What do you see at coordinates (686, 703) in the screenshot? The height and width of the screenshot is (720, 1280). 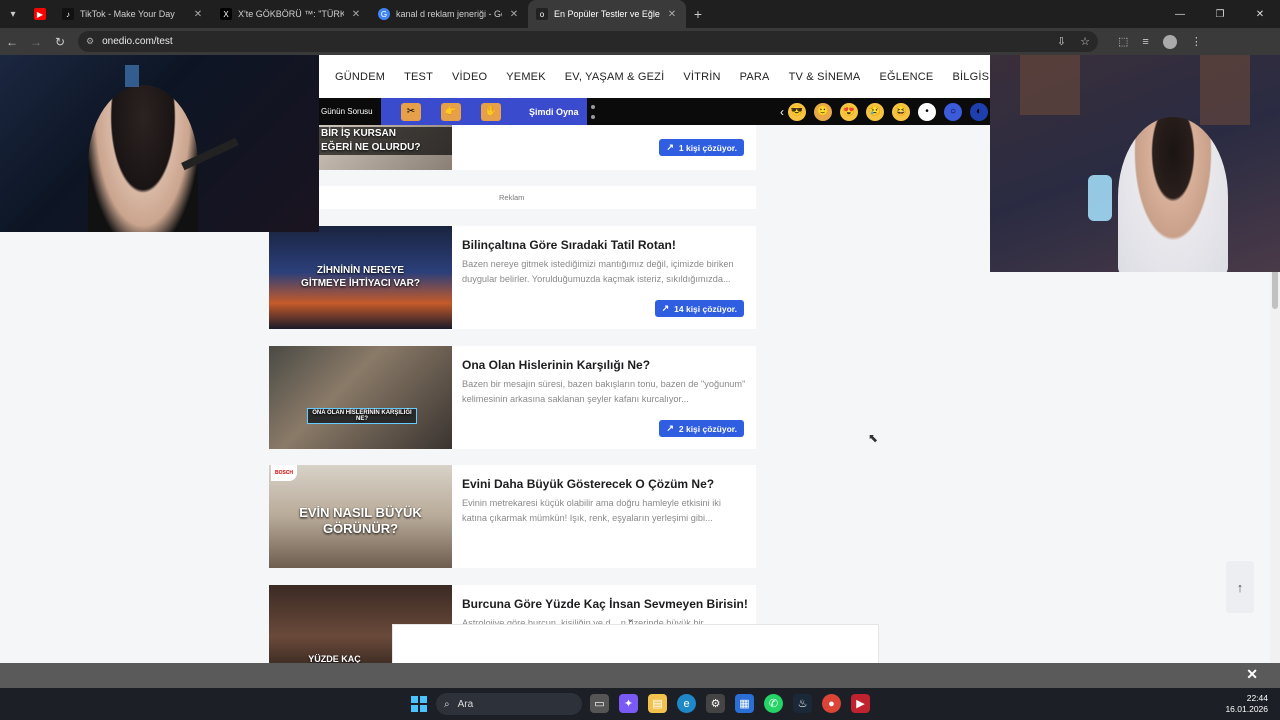 I see `edge-icon: e` at bounding box center [686, 703].